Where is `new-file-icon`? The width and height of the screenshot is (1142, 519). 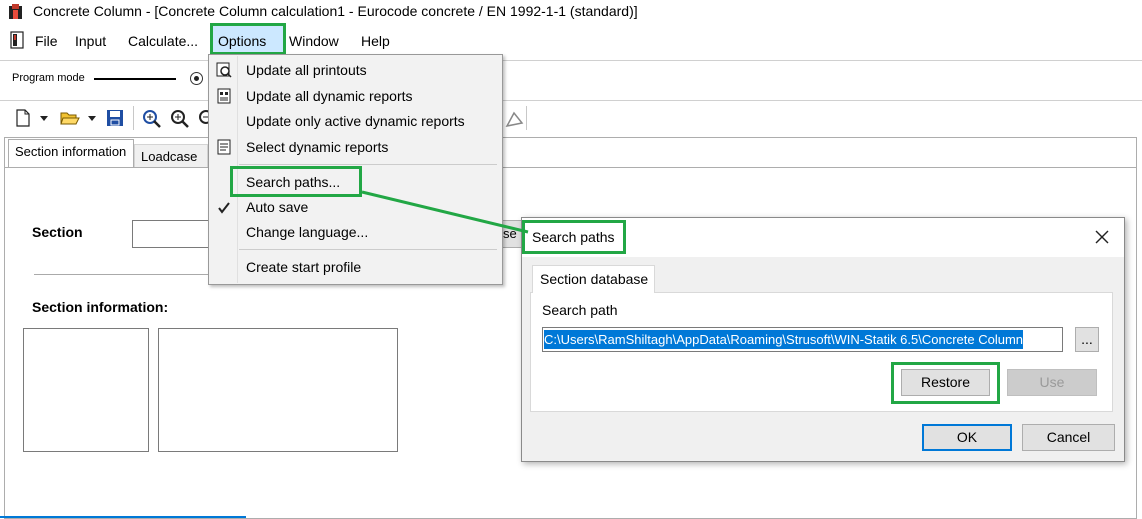 new-file-icon is located at coordinates (23, 118).